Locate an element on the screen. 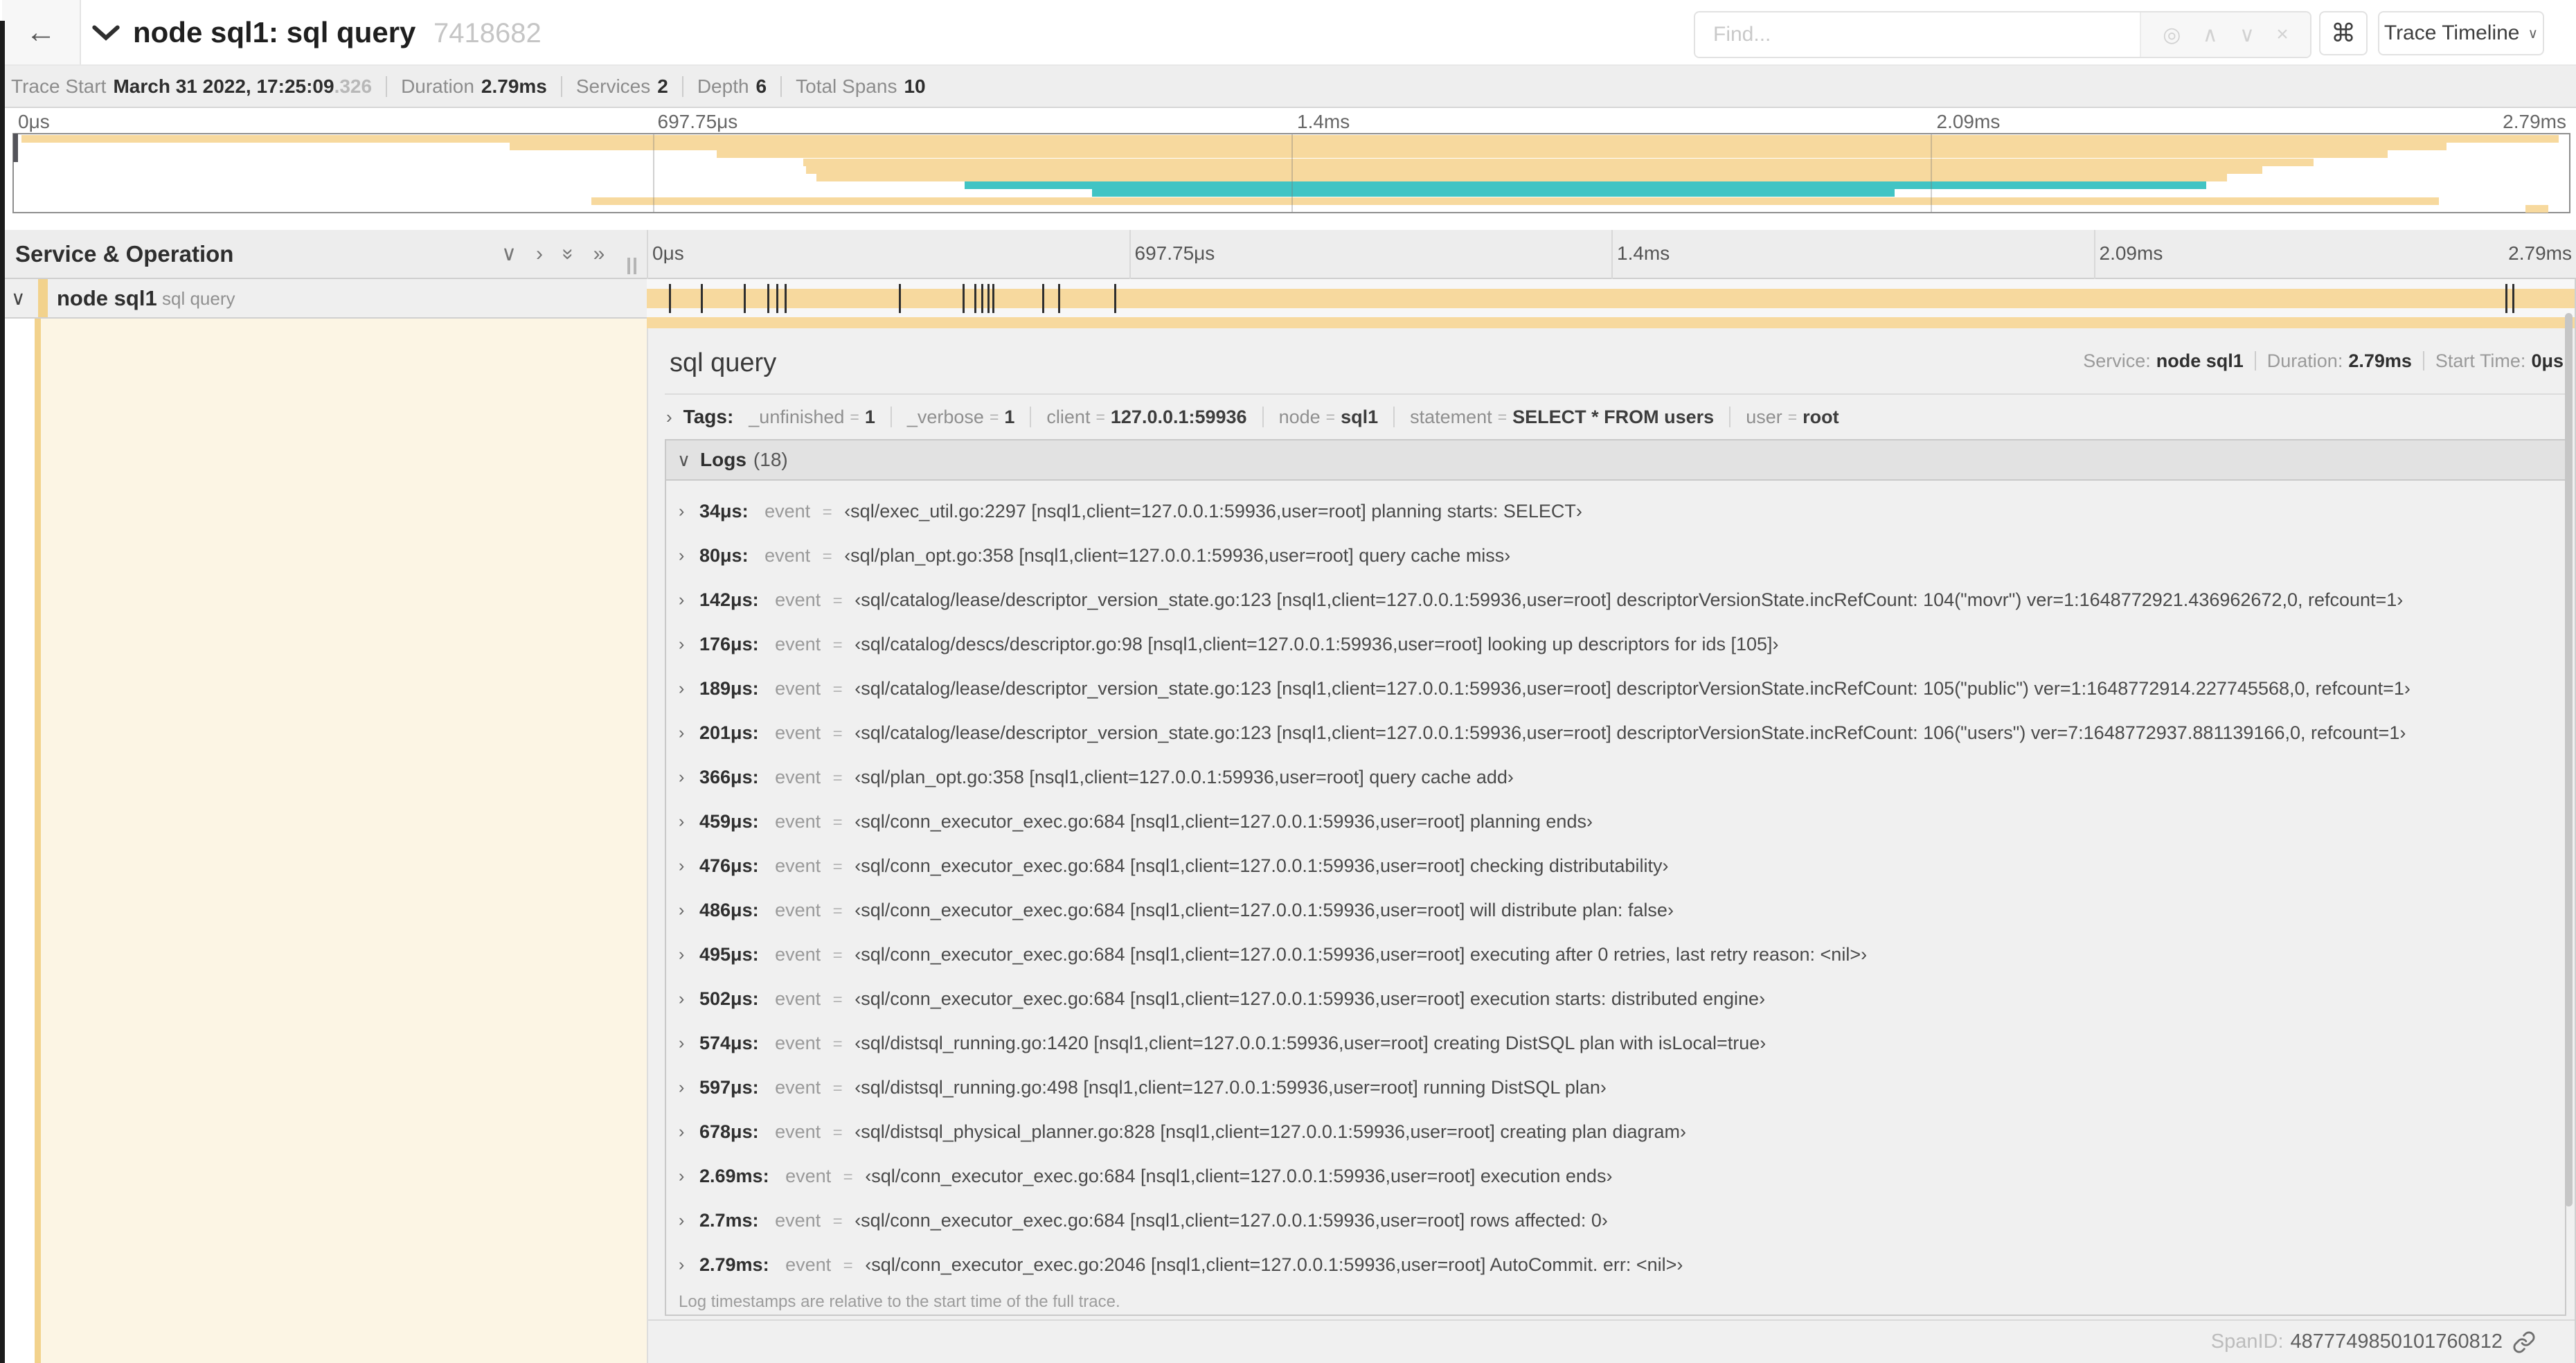  scrollbar-thumb is located at coordinates (2569, 760).